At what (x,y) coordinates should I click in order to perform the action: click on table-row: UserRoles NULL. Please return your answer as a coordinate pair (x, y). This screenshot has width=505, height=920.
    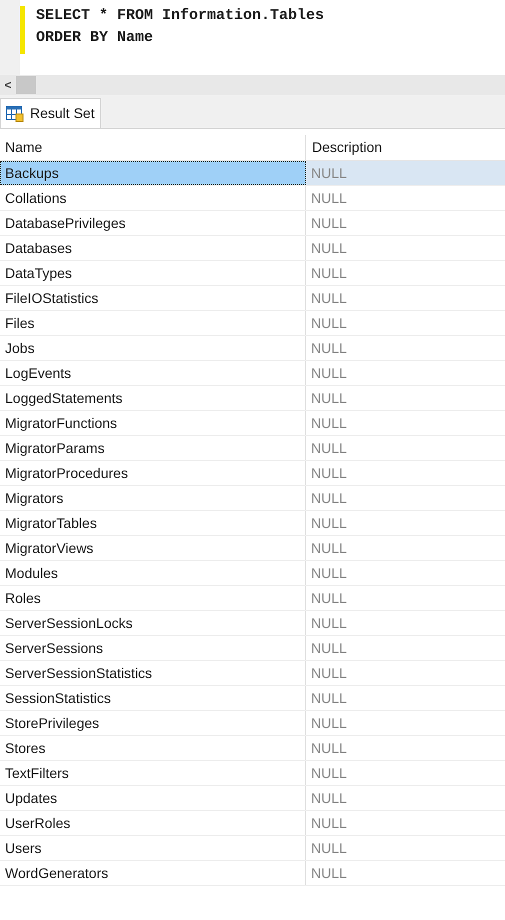
    Looking at the image, I should click on (252, 823).